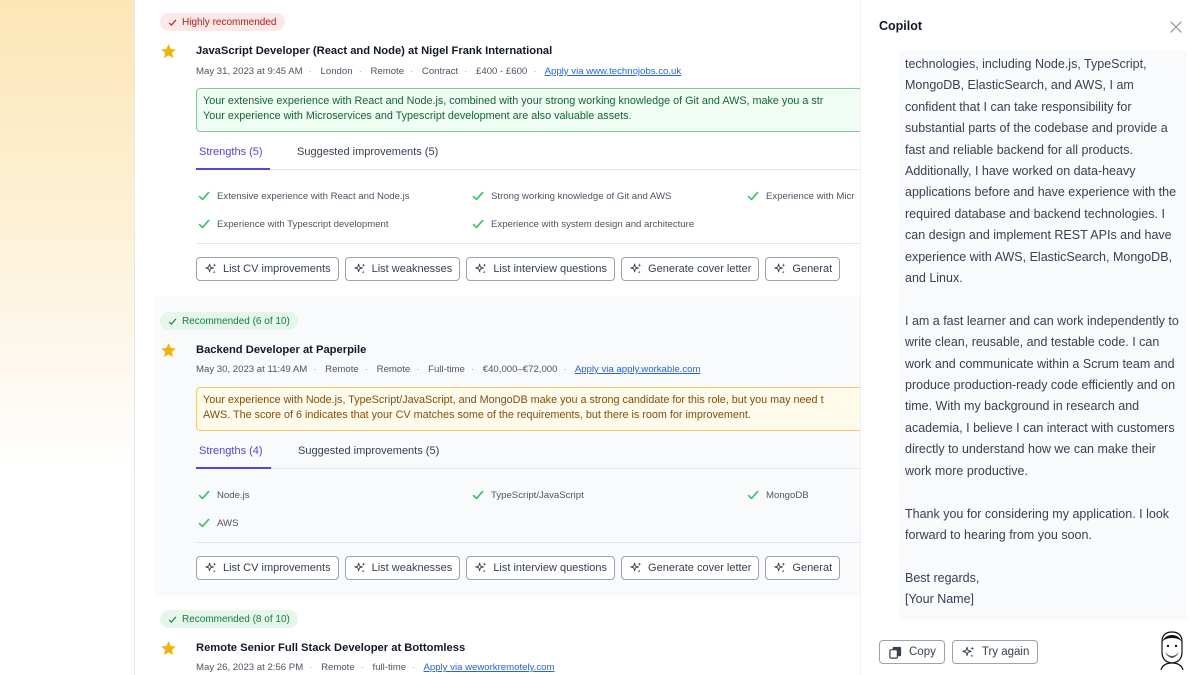 This screenshot has width=1200, height=675. What do you see at coordinates (389, 667) in the screenshot?
I see `employment-type: full-time` at bounding box center [389, 667].